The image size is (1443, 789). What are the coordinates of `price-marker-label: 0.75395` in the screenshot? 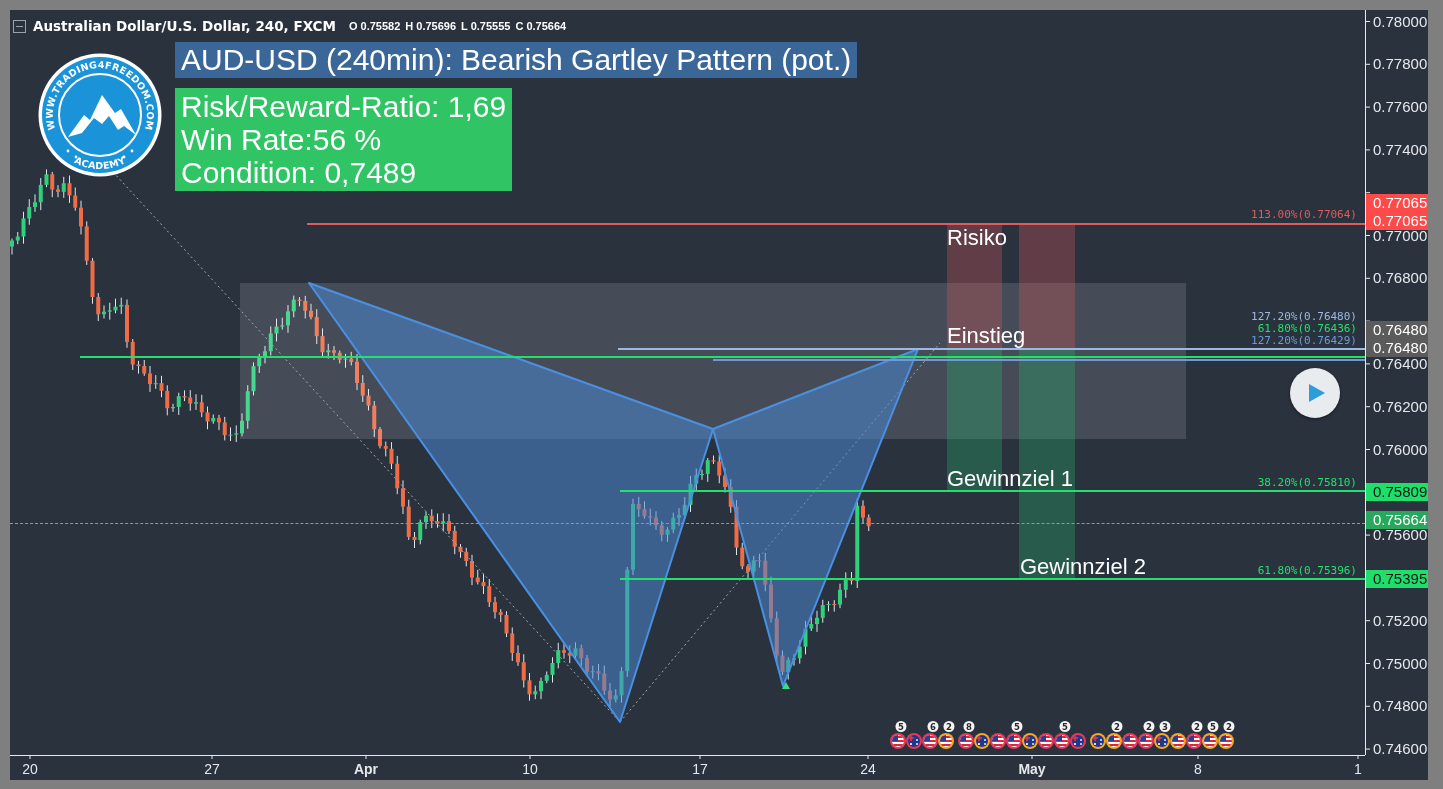 It's located at (1397, 579).